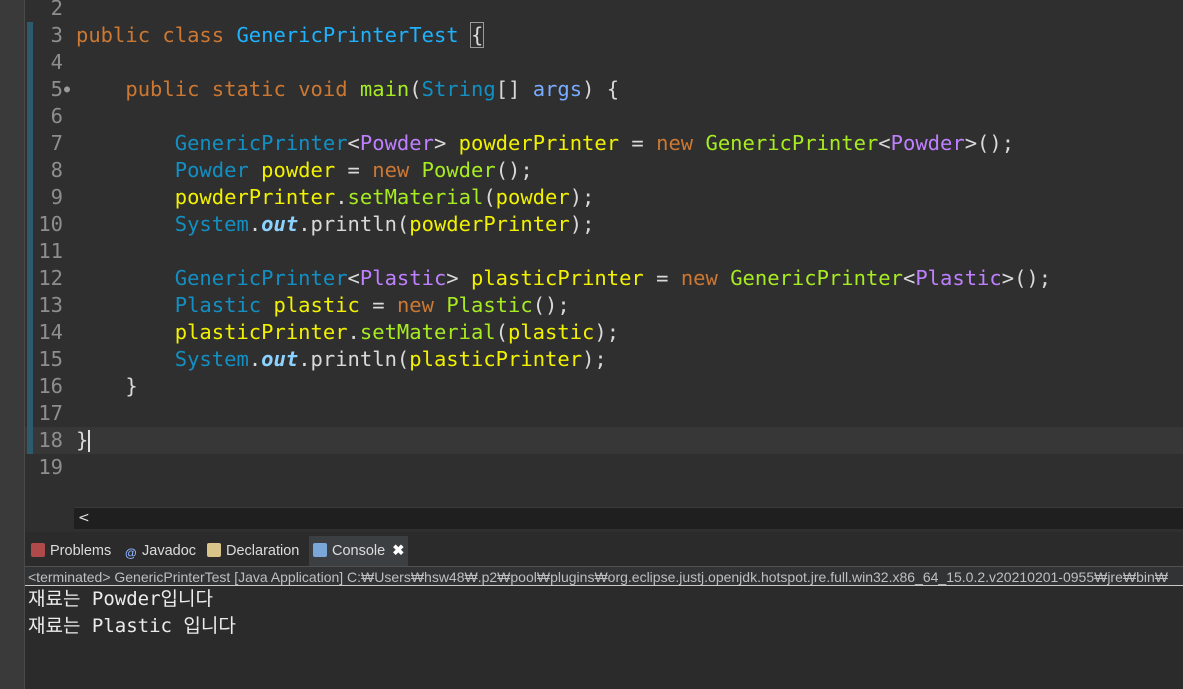 The image size is (1183, 689). What do you see at coordinates (320, 550) in the screenshot?
I see `console-icon` at bounding box center [320, 550].